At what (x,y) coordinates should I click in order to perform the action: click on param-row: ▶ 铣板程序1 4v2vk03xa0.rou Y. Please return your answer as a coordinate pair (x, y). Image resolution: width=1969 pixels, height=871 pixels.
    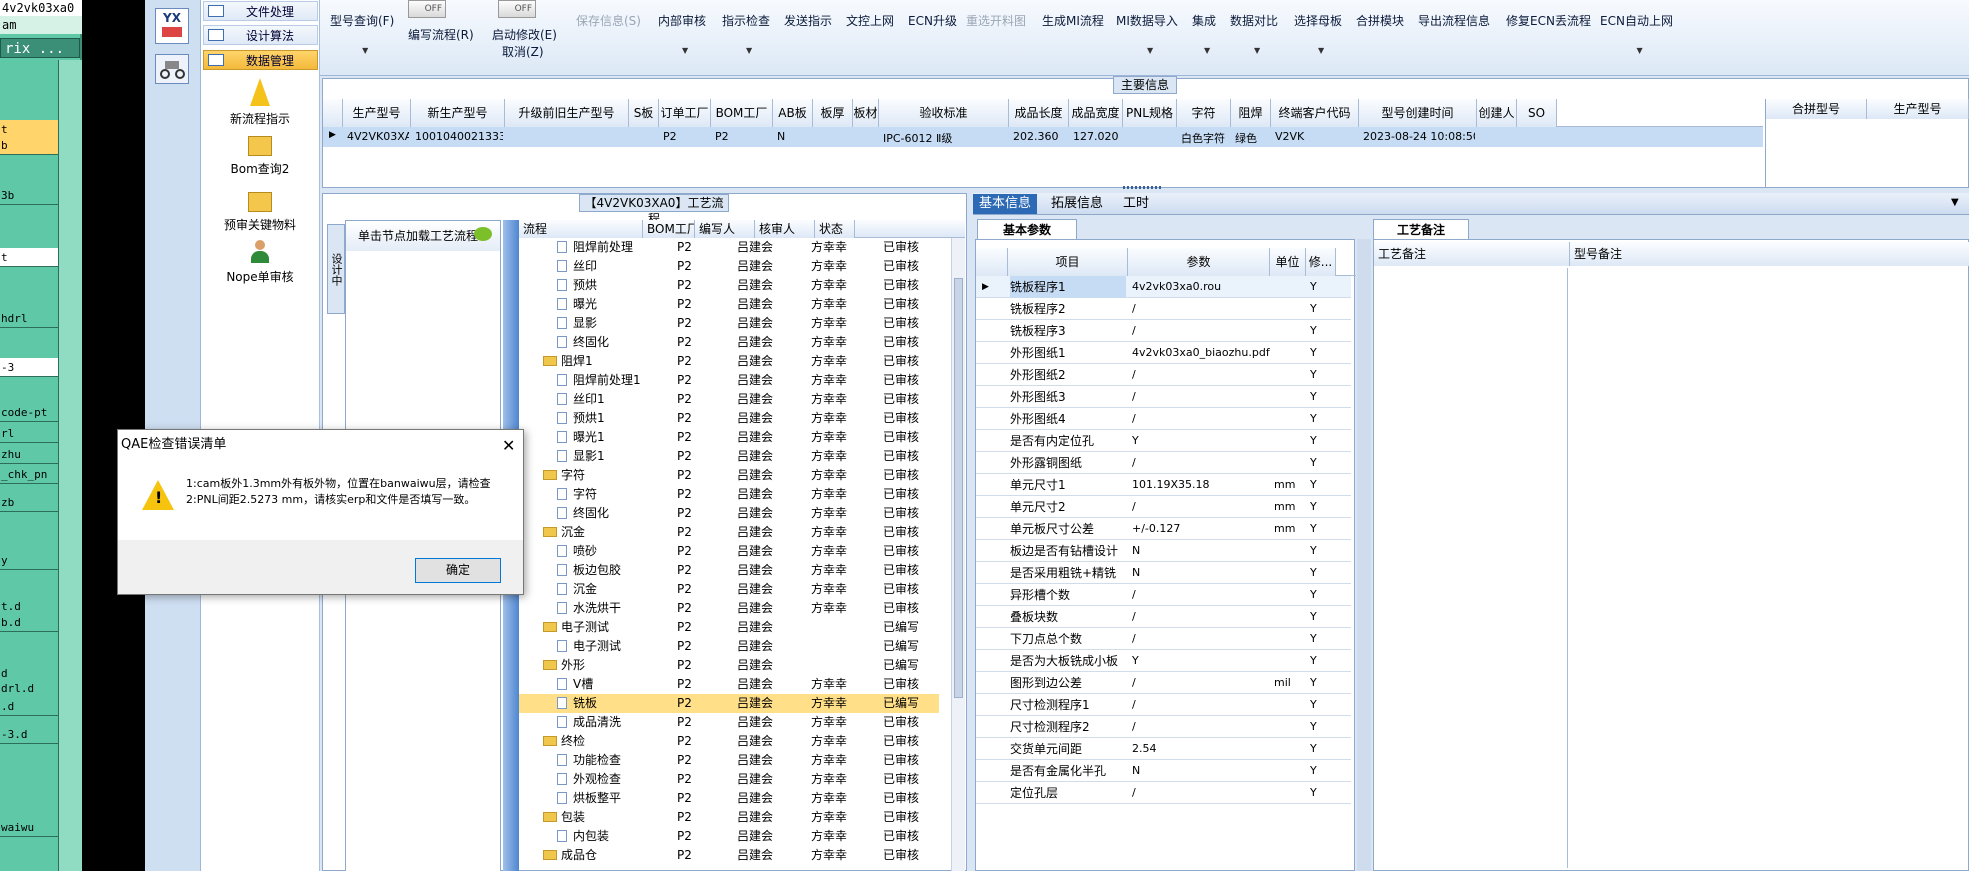
    Looking at the image, I should click on (1163, 287).